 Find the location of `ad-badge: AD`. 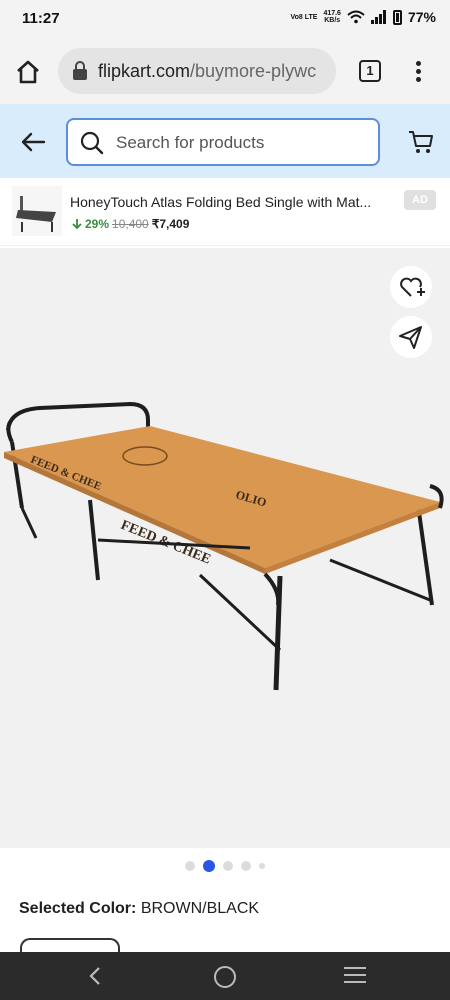

ad-badge: AD is located at coordinates (420, 200).